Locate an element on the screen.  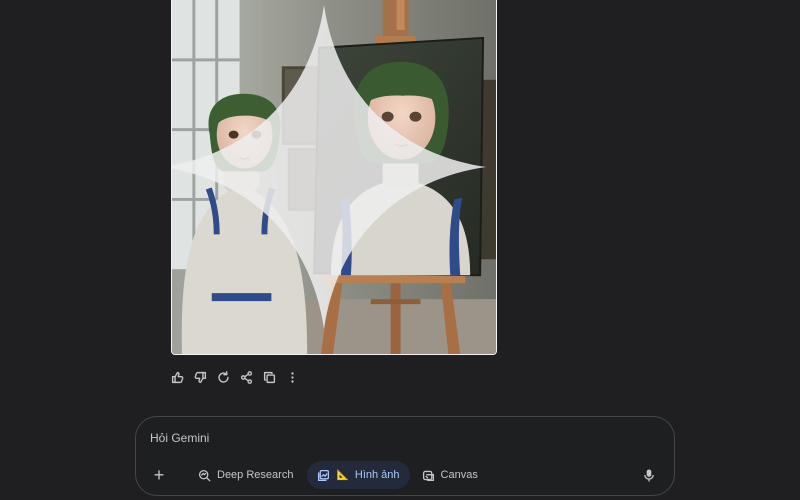
images-button: 📐 Hình ảnh is located at coordinates (358, 475).